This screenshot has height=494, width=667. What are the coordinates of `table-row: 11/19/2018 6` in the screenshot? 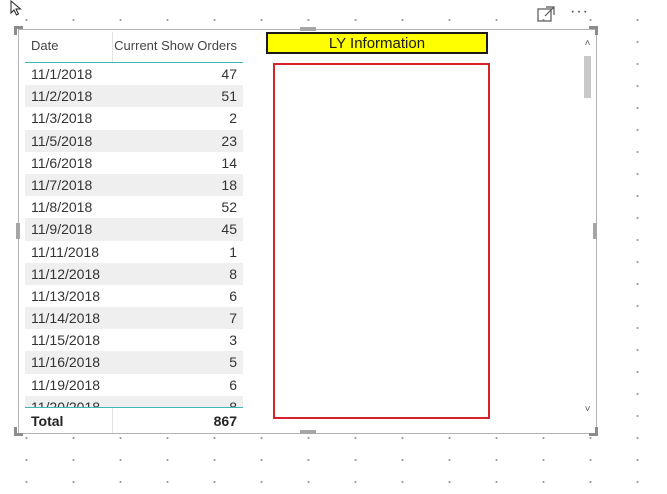 It's located at (134, 385).